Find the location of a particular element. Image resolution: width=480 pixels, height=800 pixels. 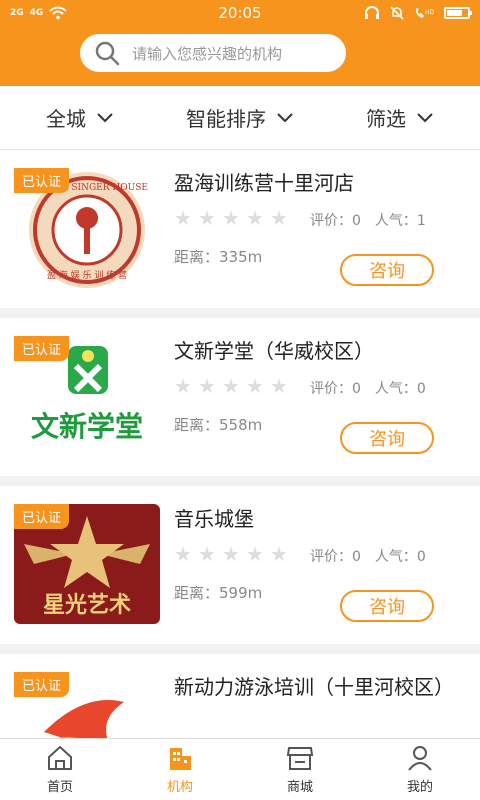

tab-store: 商城 is located at coordinates (300, 769).